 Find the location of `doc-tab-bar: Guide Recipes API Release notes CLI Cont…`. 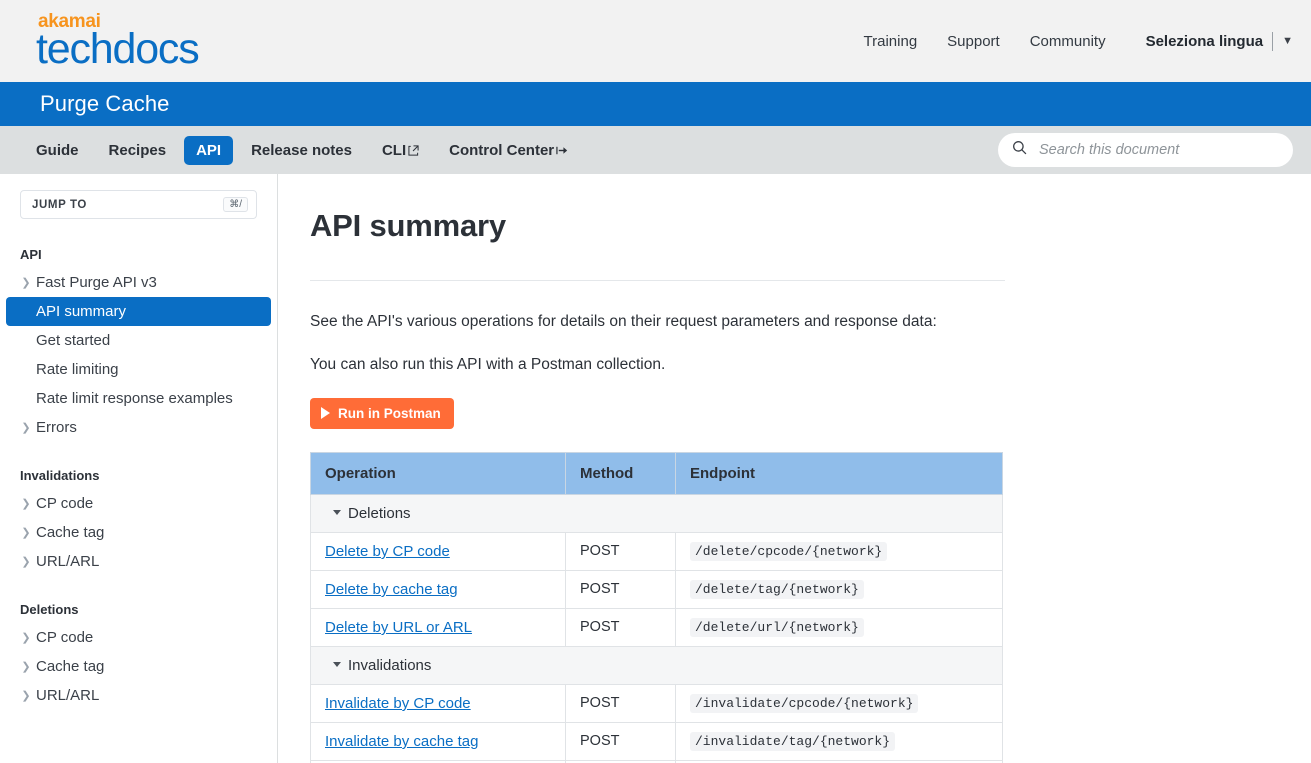

doc-tab-bar: Guide Recipes API Release notes CLI Cont… is located at coordinates (655, 150).